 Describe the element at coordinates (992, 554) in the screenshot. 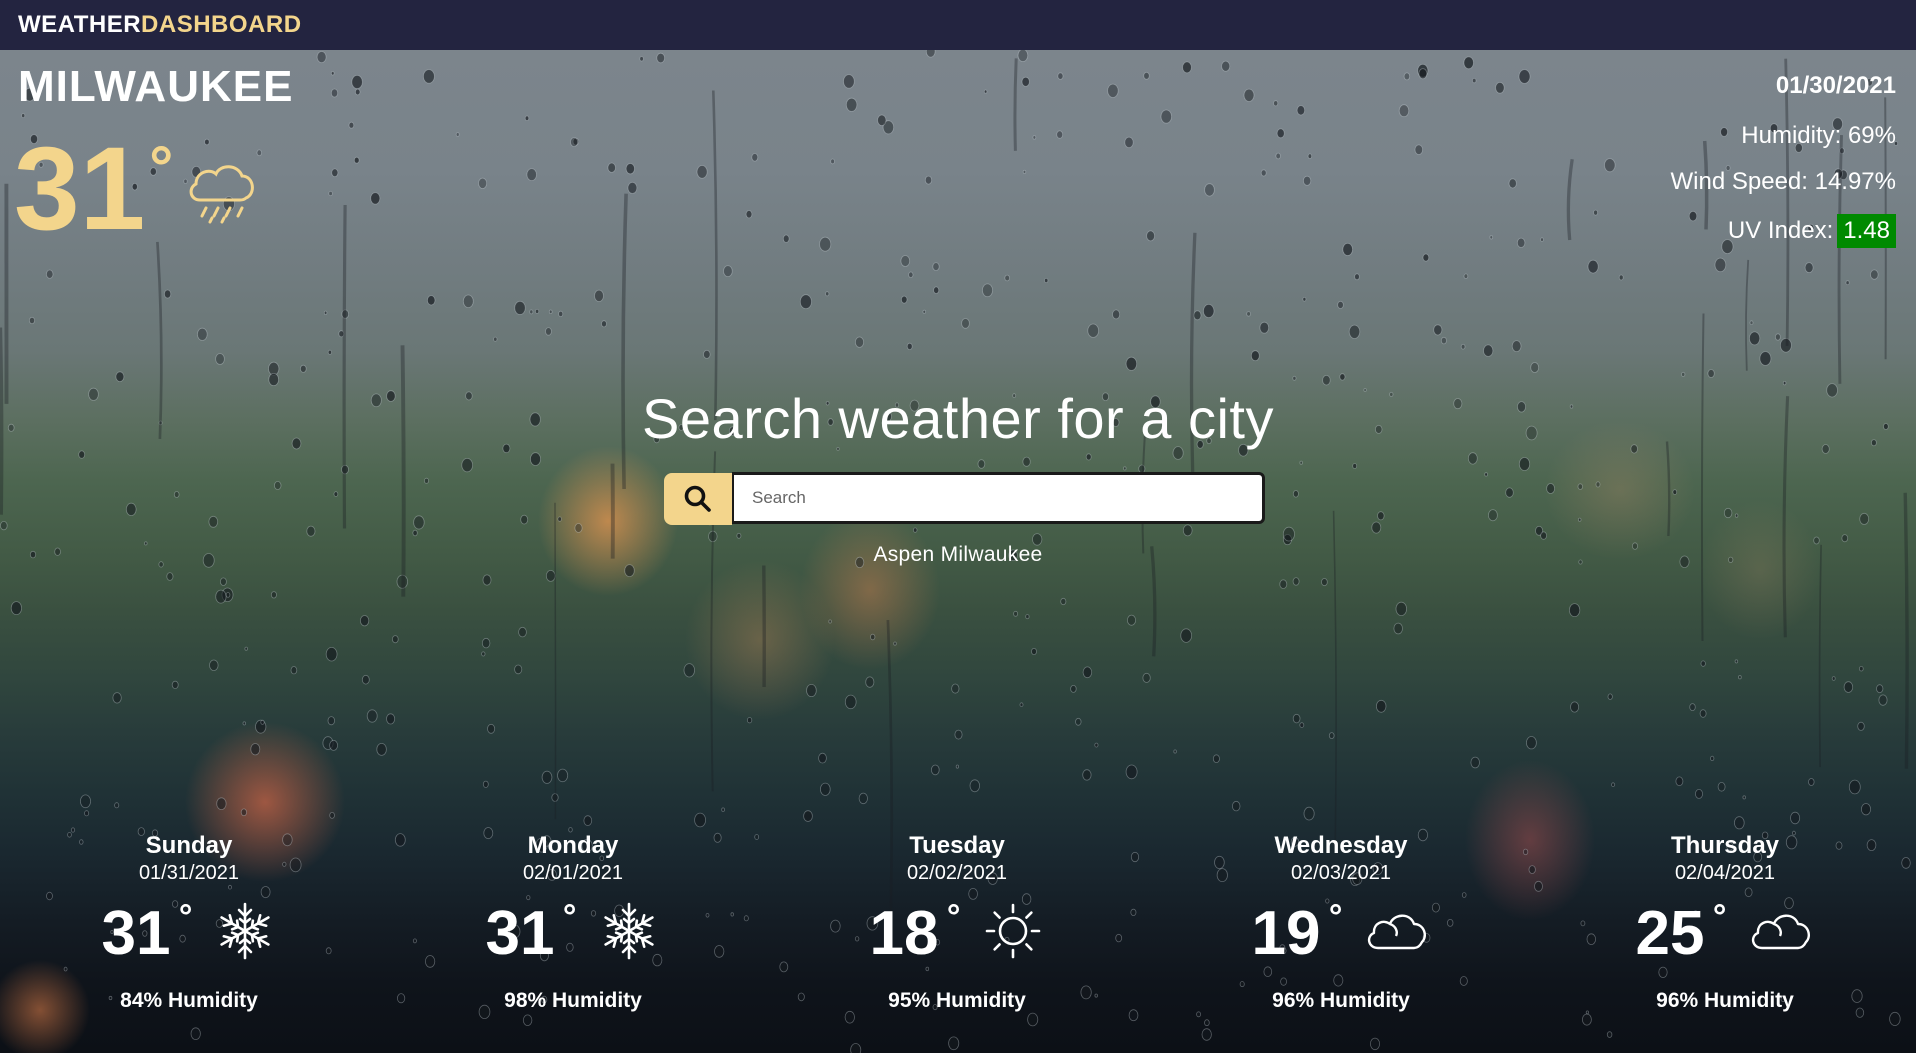

I see `history-item-milwaukee: Milwaukee` at that location.